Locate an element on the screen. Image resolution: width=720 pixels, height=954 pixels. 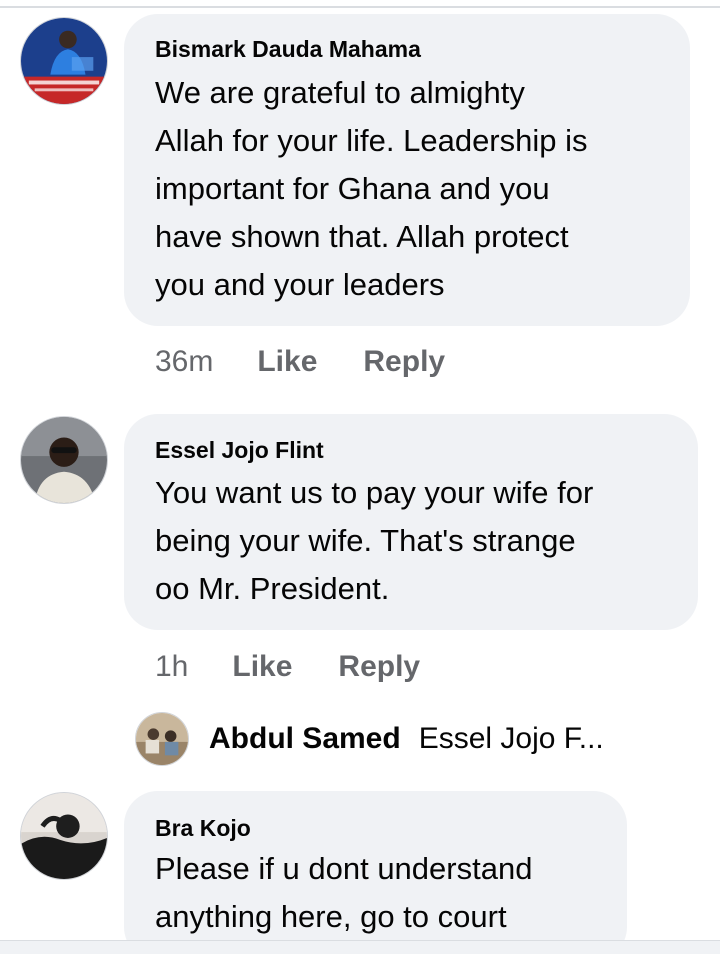
comment-author: Essel Jojo Flint is located at coordinates (239, 450).